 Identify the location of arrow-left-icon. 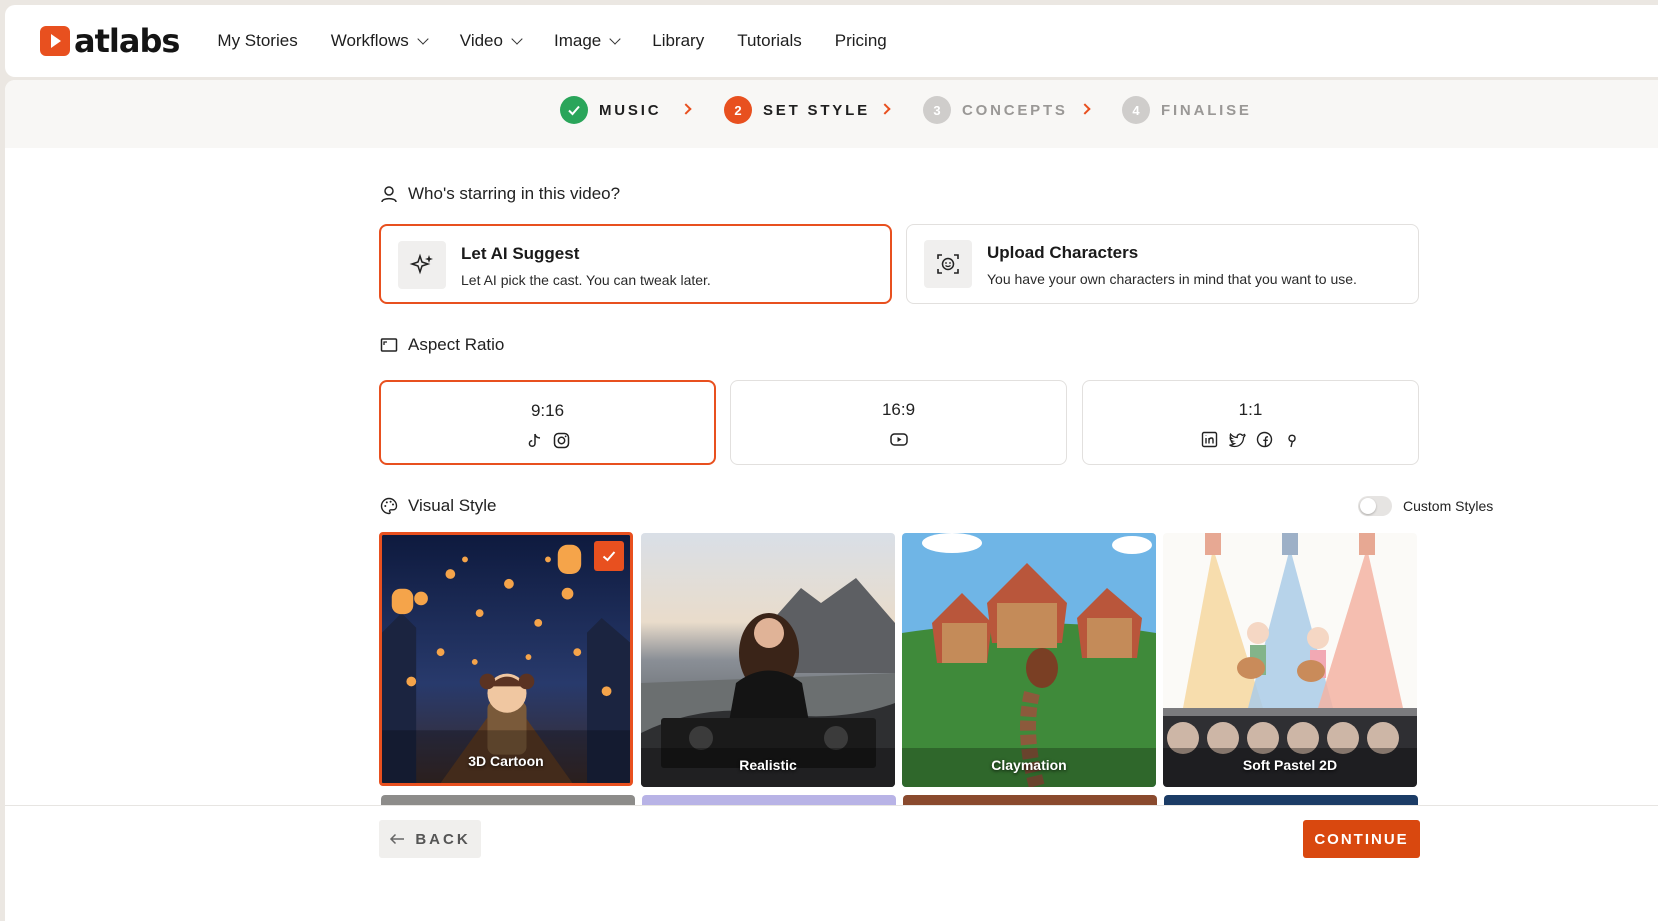
(397, 839).